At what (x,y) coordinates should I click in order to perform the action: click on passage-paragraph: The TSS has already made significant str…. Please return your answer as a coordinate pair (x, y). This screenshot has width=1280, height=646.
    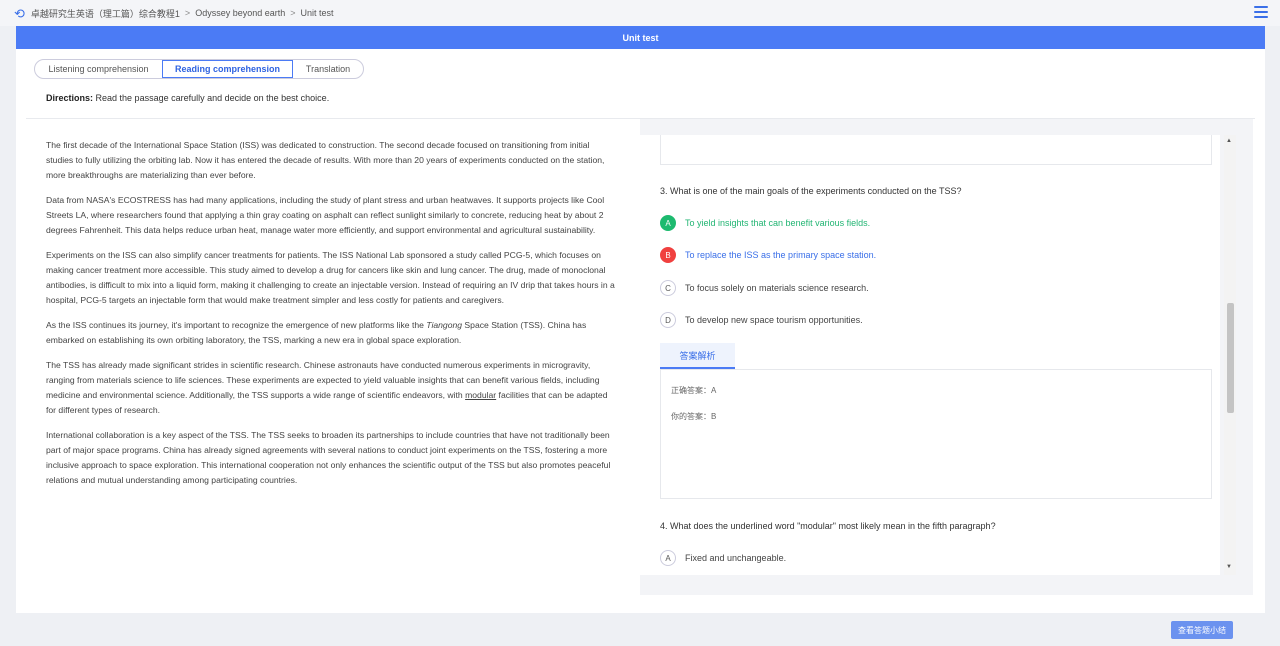
    Looking at the image, I should click on (332, 388).